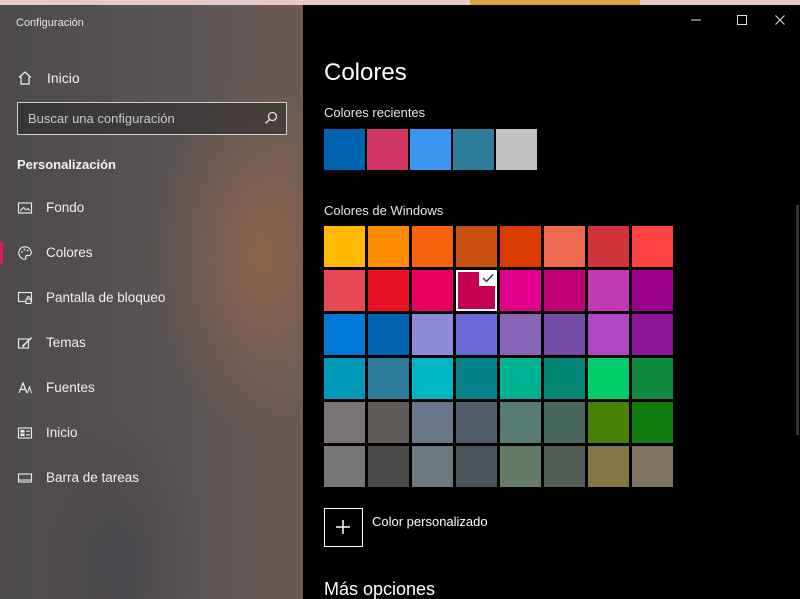 Image resolution: width=800 pixels, height=599 pixels. Describe the element at coordinates (25, 298) in the screenshot. I see `lock-screen-icon` at that location.